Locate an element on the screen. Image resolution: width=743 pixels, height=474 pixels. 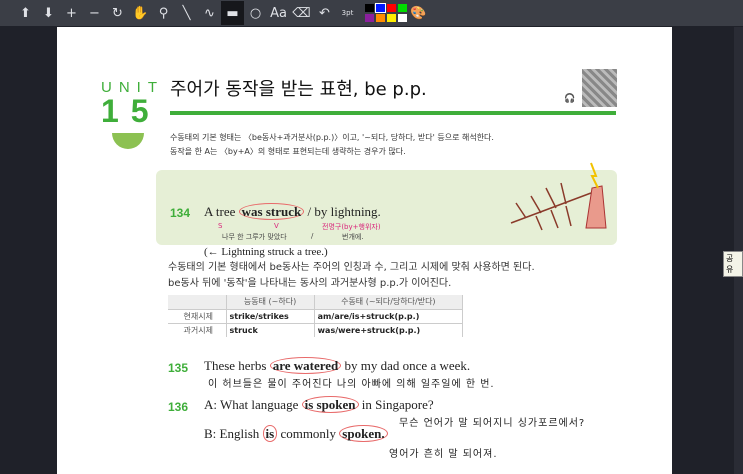
highlighter-icon: ▬ is located at coordinates (232, 13).